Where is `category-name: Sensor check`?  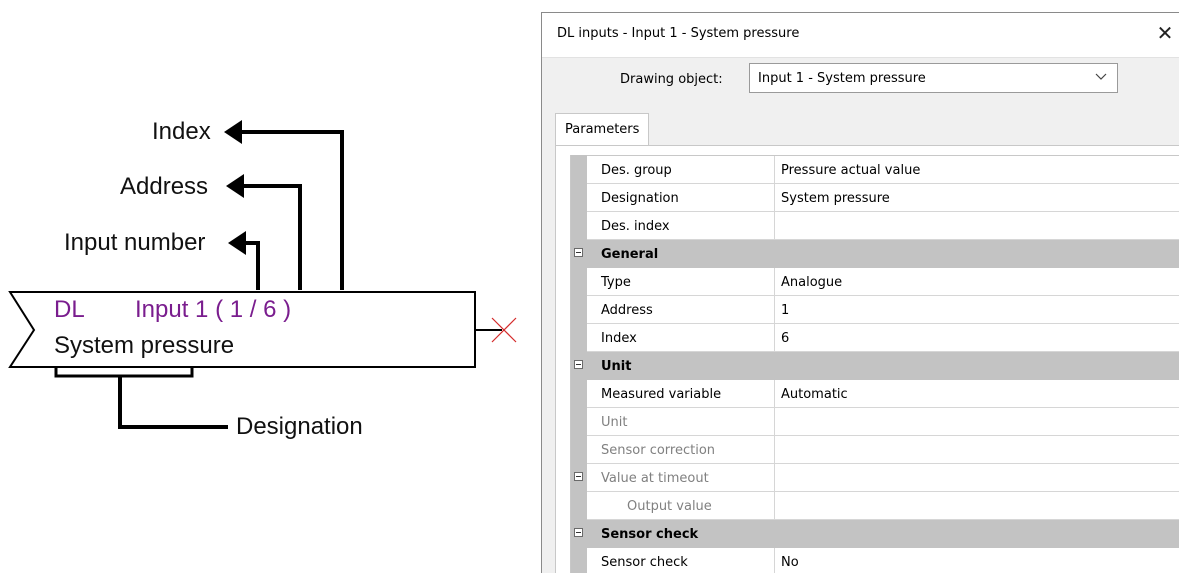
category-name: Sensor check is located at coordinates (650, 534).